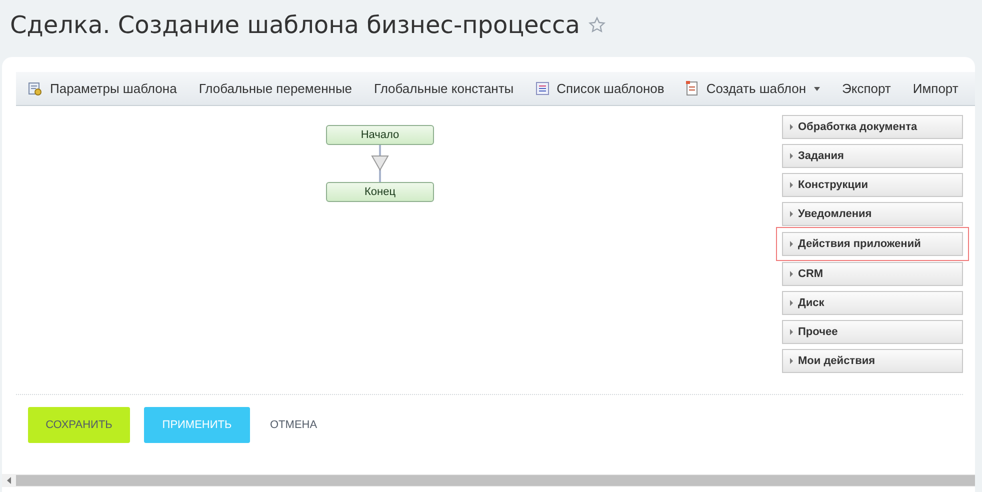 This screenshot has height=492, width=982. What do you see at coordinates (866, 88) in the screenshot?
I see `toolbar-button: Экспорт` at bounding box center [866, 88].